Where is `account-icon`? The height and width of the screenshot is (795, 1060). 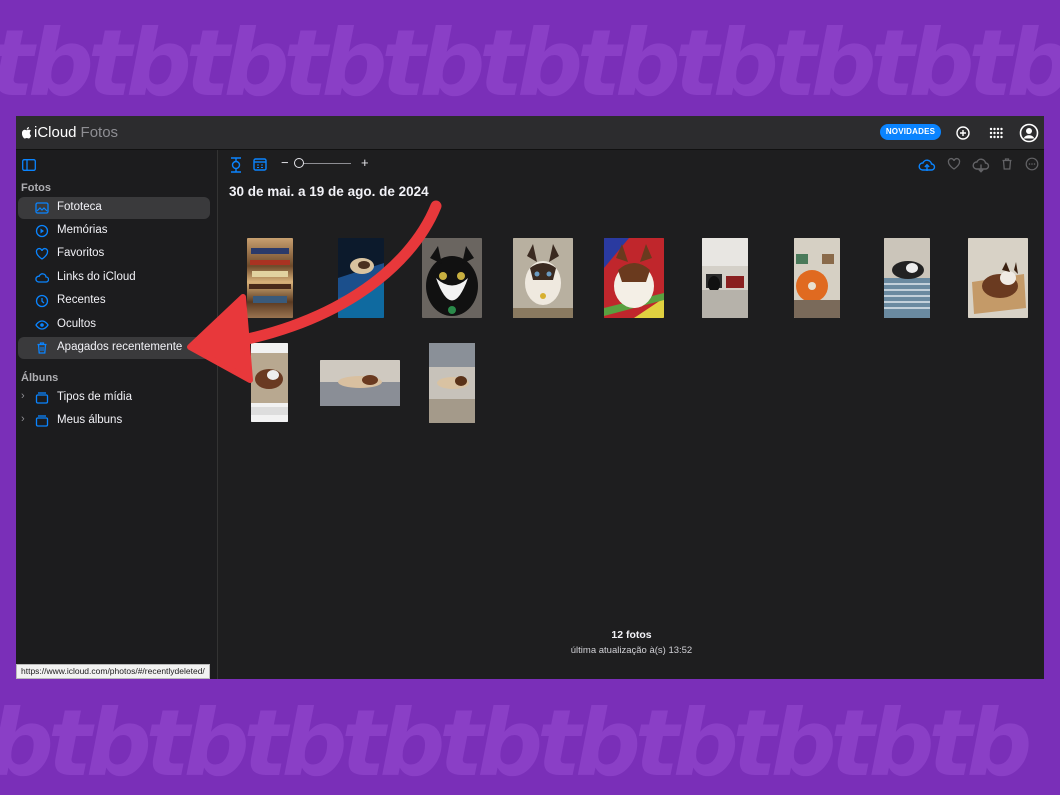
account-icon is located at coordinates (1029, 133).